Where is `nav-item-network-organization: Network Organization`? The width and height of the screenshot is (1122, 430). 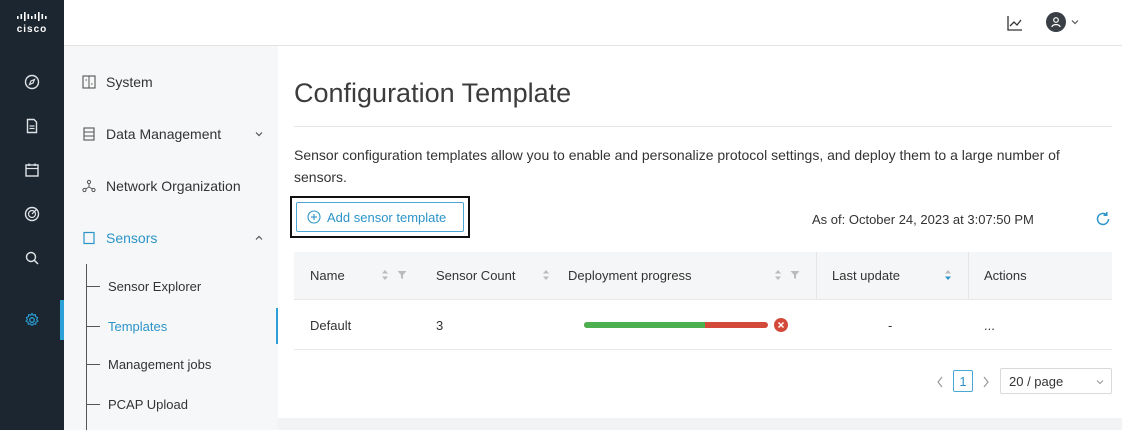 nav-item-network-organization: Network Organization is located at coordinates (171, 186).